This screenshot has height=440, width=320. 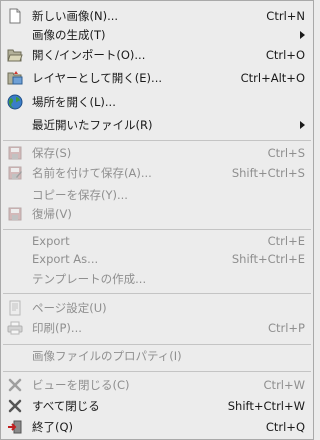 What do you see at coordinates (15, 427) in the screenshot?
I see `quit-icon` at bounding box center [15, 427].